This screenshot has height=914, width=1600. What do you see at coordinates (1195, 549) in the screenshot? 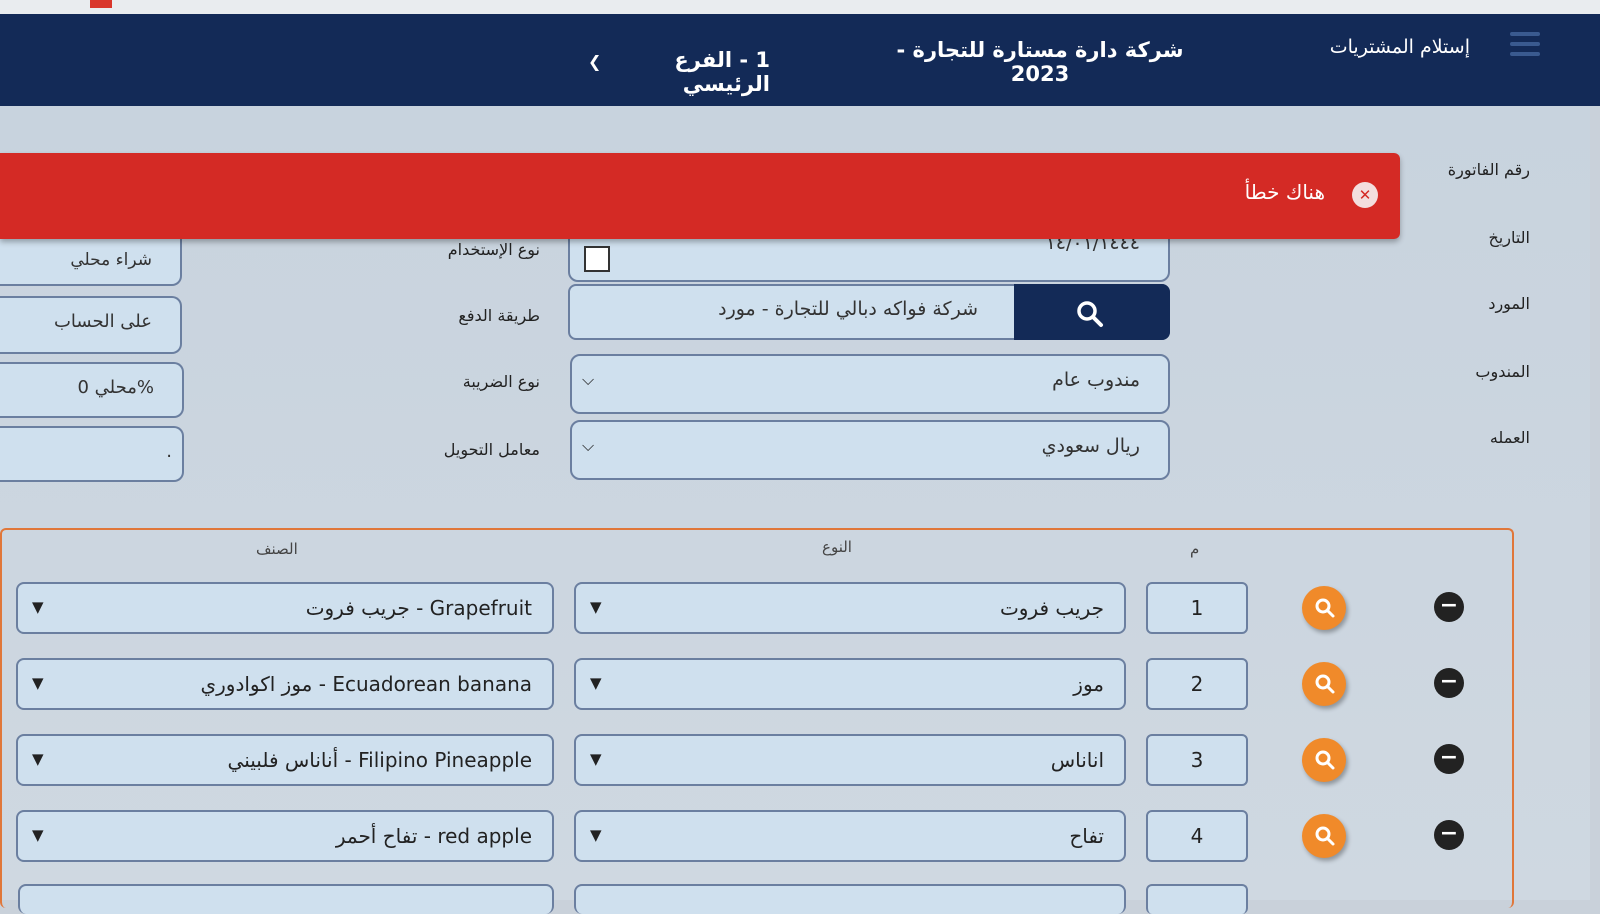
I see `column-header-index: م` at bounding box center [1195, 549].